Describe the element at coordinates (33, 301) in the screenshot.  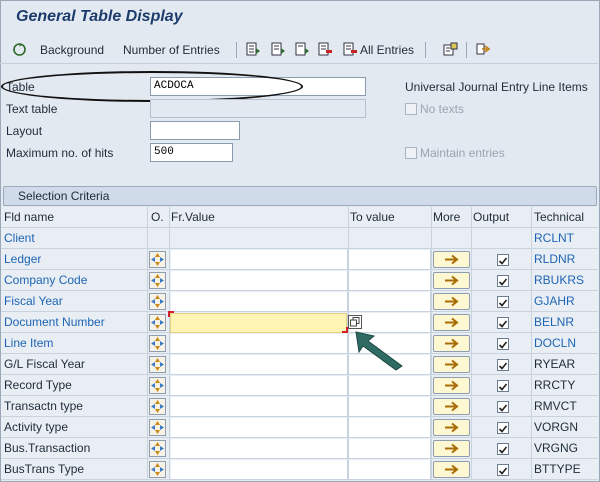
I see `field-name: Fiscal Year` at that location.